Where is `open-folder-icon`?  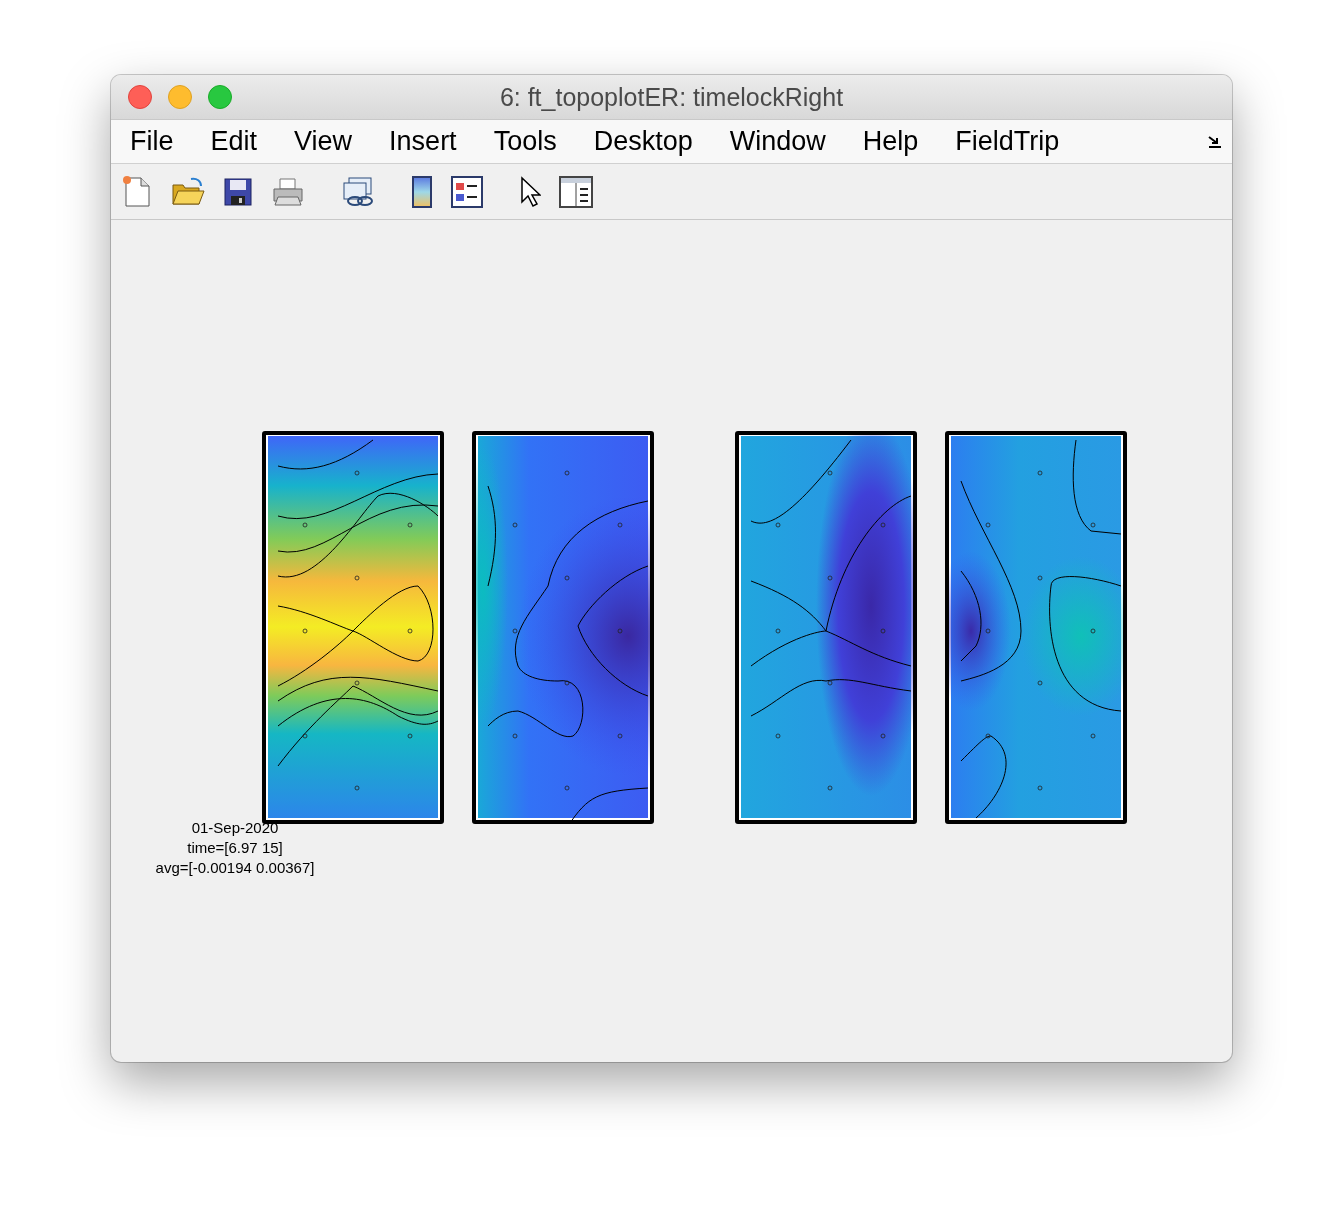 open-folder-icon is located at coordinates (188, 191).